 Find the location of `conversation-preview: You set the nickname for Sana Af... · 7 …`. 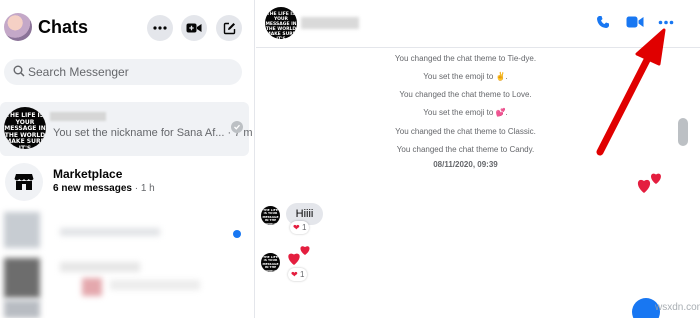

conversation-preview: You set the nickname for Sana Af... · 7 … is located at coordinates (153, 133).